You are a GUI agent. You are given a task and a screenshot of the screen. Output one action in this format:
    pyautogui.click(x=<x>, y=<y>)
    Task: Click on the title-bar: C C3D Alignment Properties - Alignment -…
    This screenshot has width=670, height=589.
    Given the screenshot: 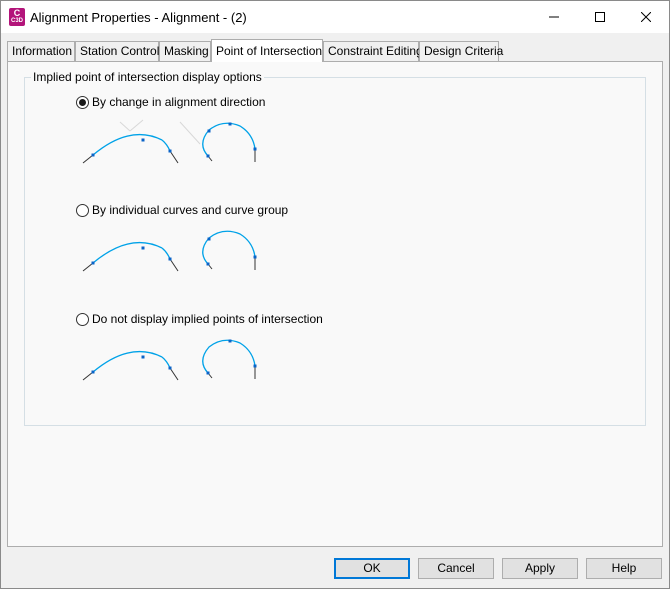 What is the action you would take?
    pyautogui.click(x=335, y=17)
    